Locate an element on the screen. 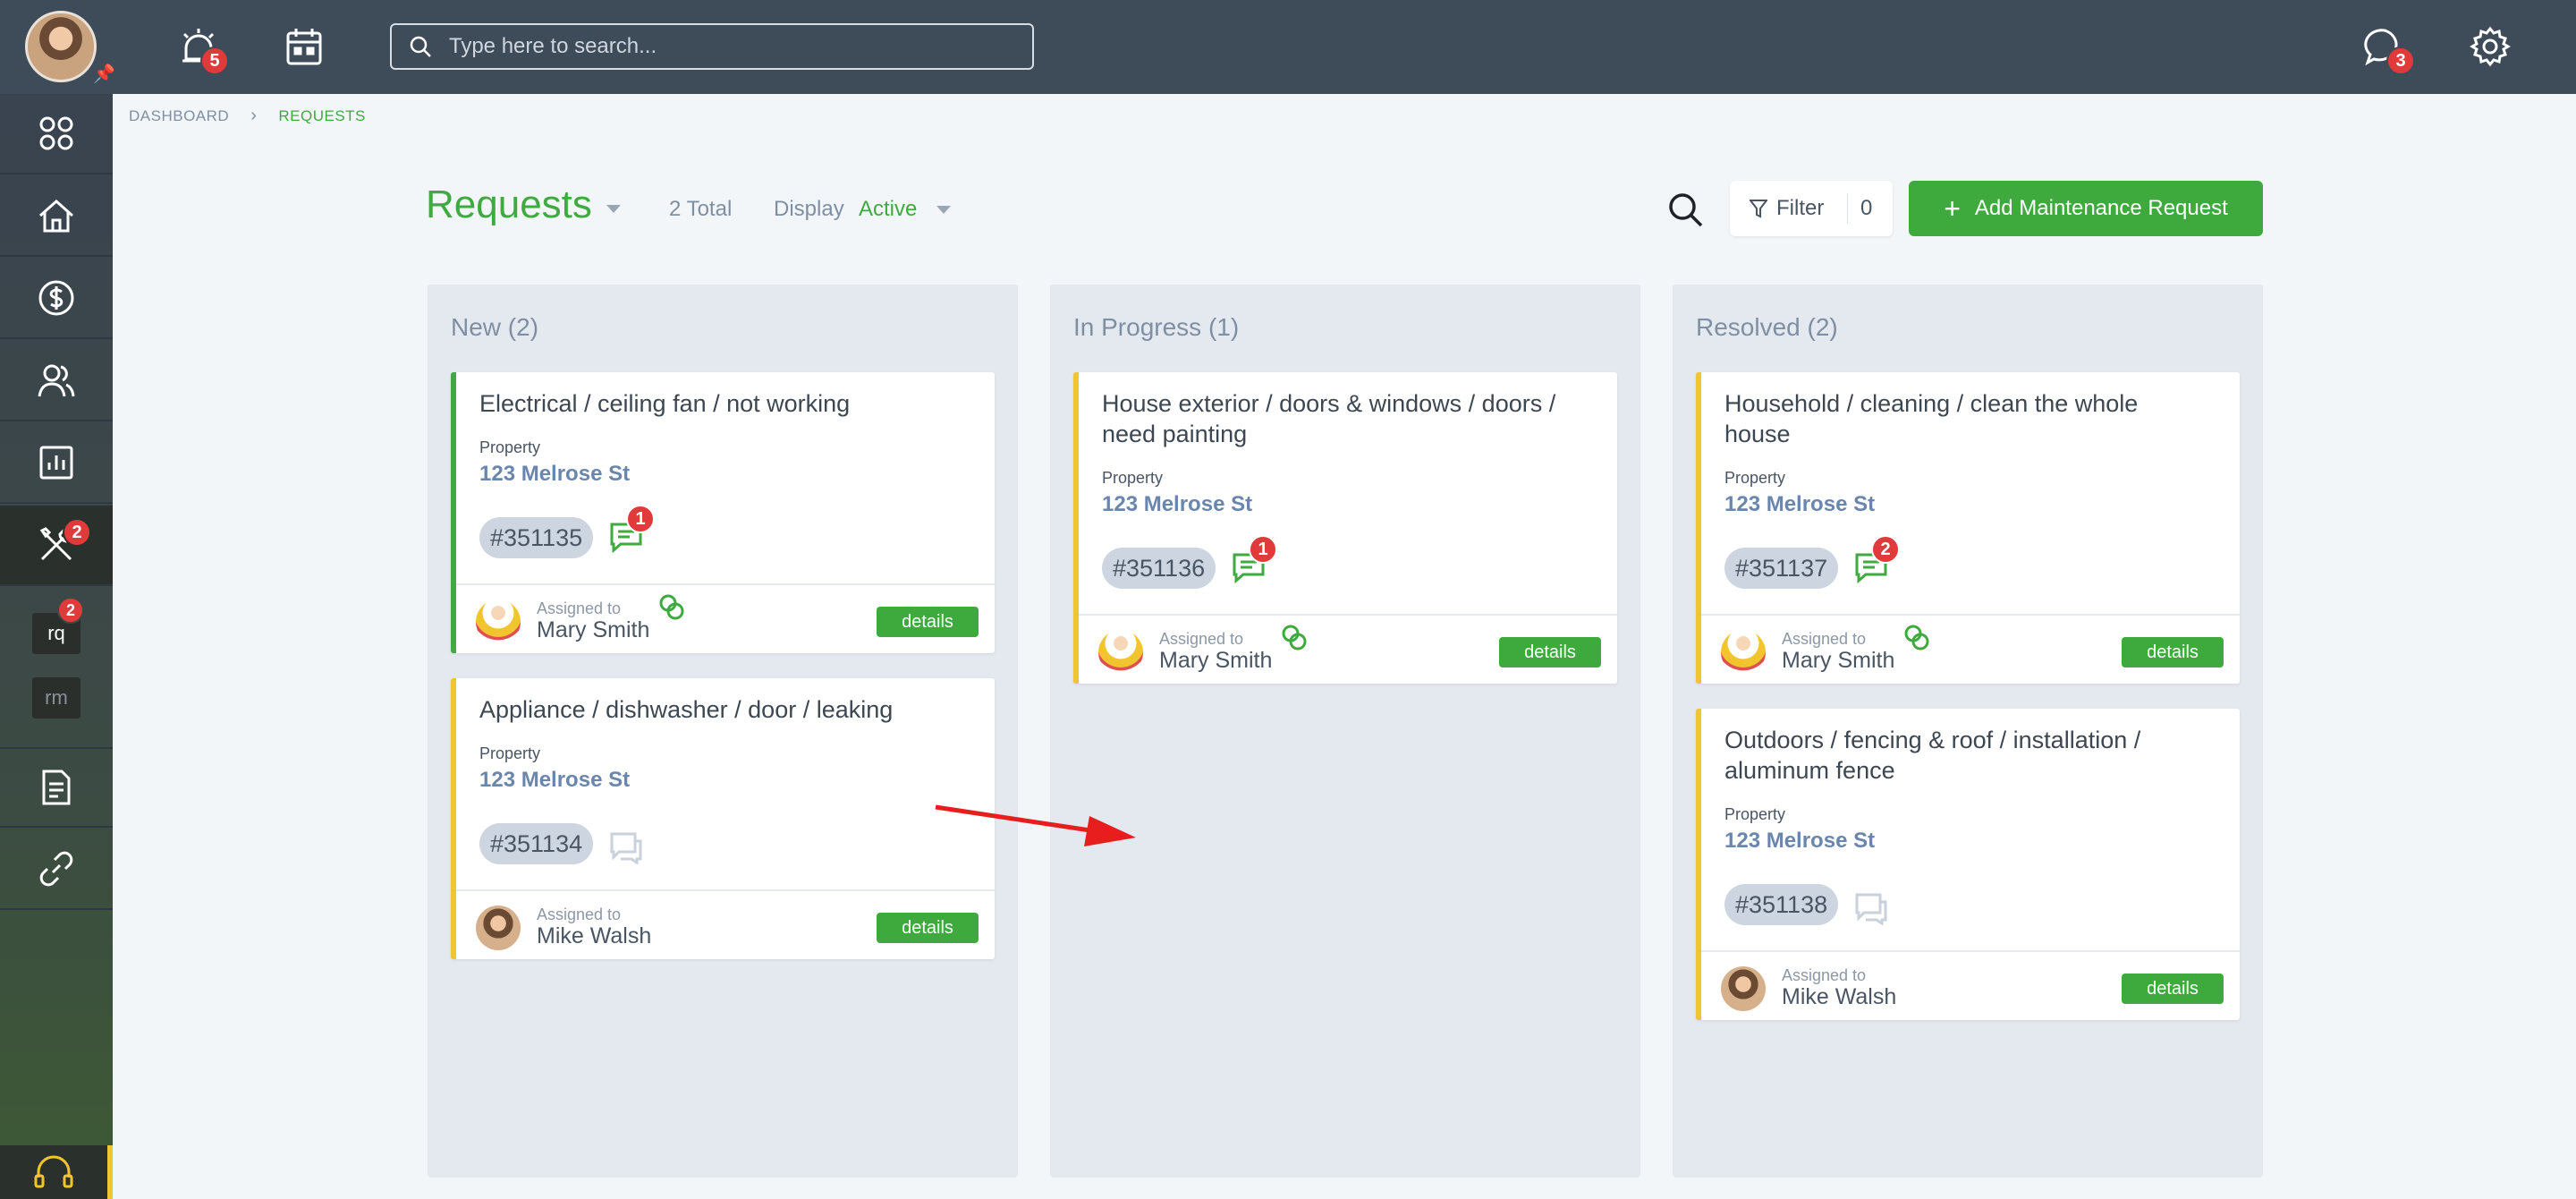 Image resolution: width=2576 pixels, height=1199 pixels. settings-button is located at coordinates (2490, 46).